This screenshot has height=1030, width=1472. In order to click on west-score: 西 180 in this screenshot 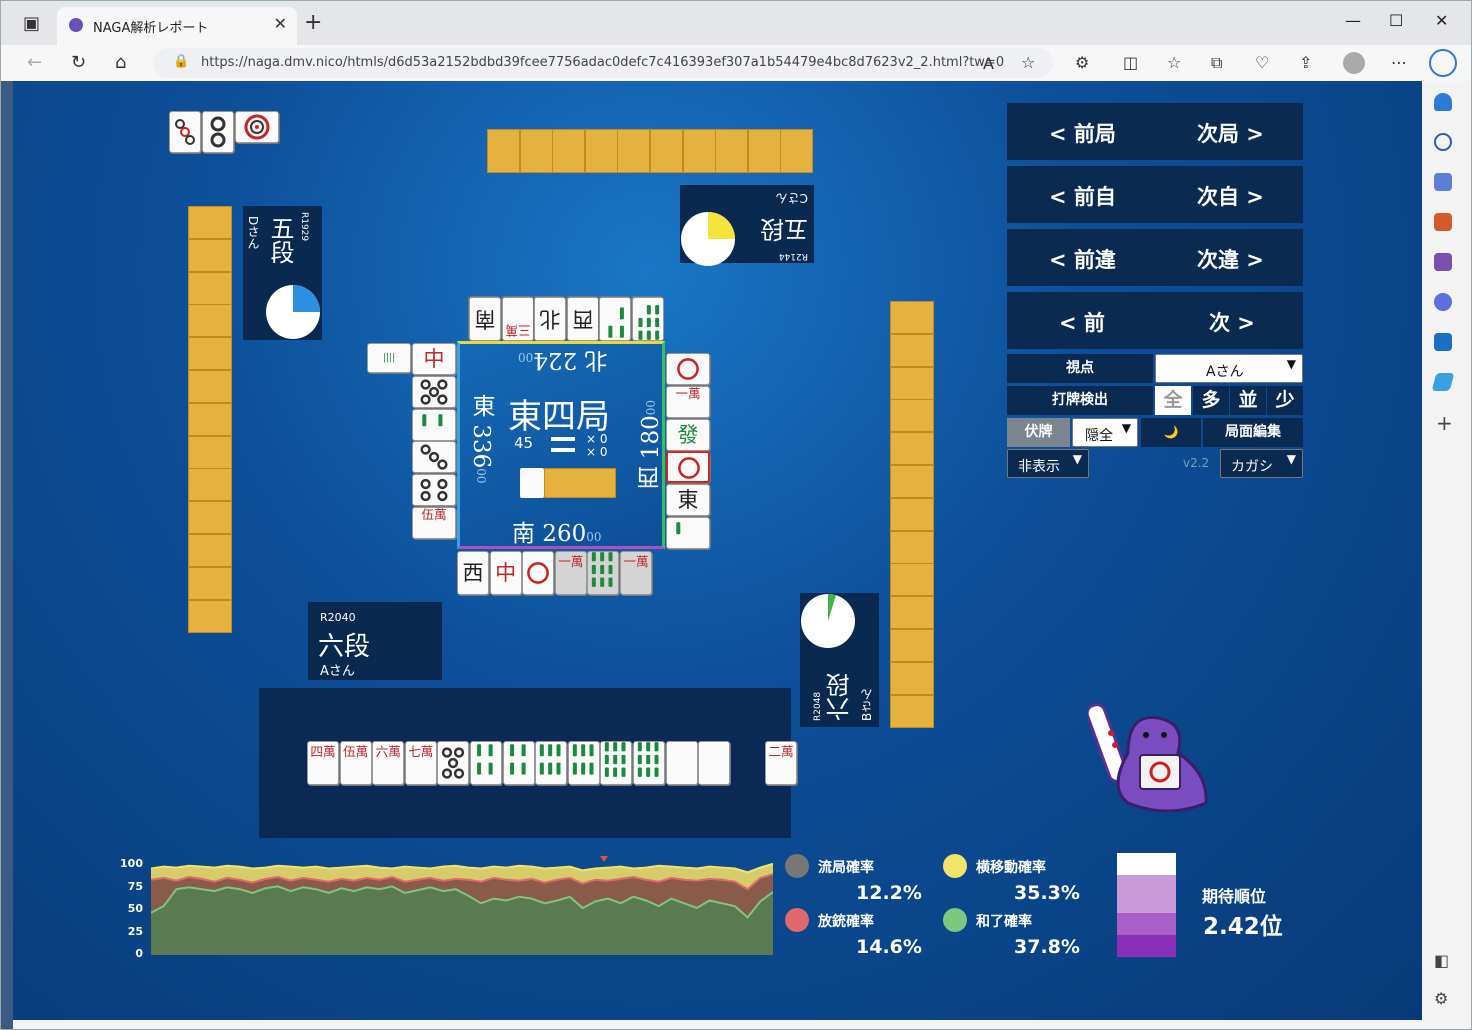, I will do `click(651, 452)`.